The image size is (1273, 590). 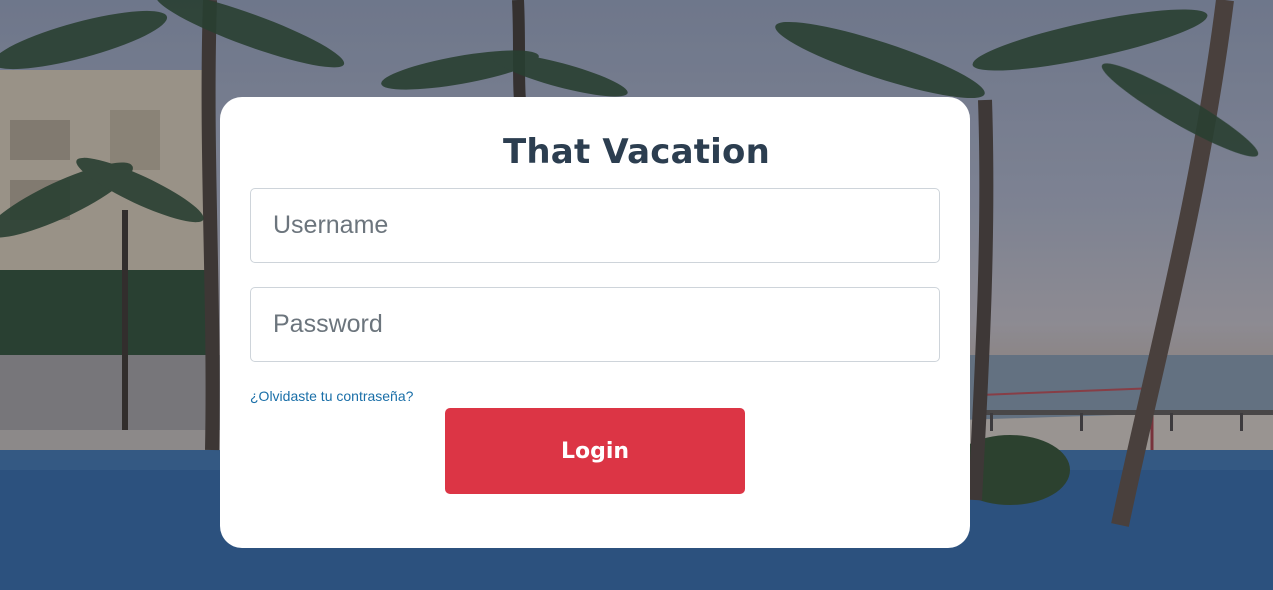 I want to click on password-input, so click(x=595, y=324).